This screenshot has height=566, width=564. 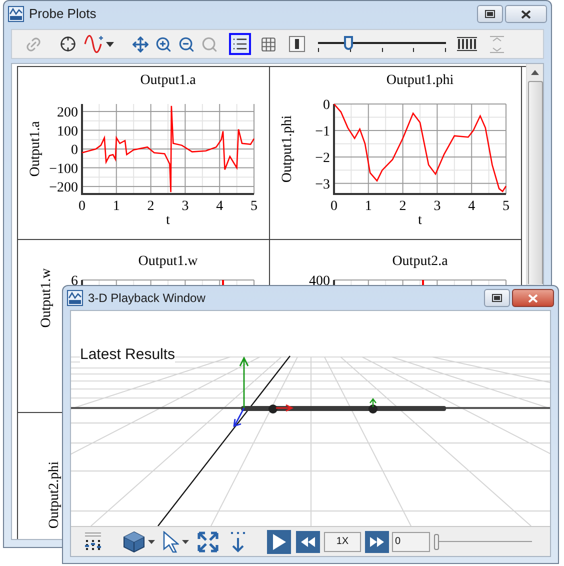 What do you see at coordinates (497, 44) in the screenshot?
I see `collapse-icon` at bounding box center [497, 44].